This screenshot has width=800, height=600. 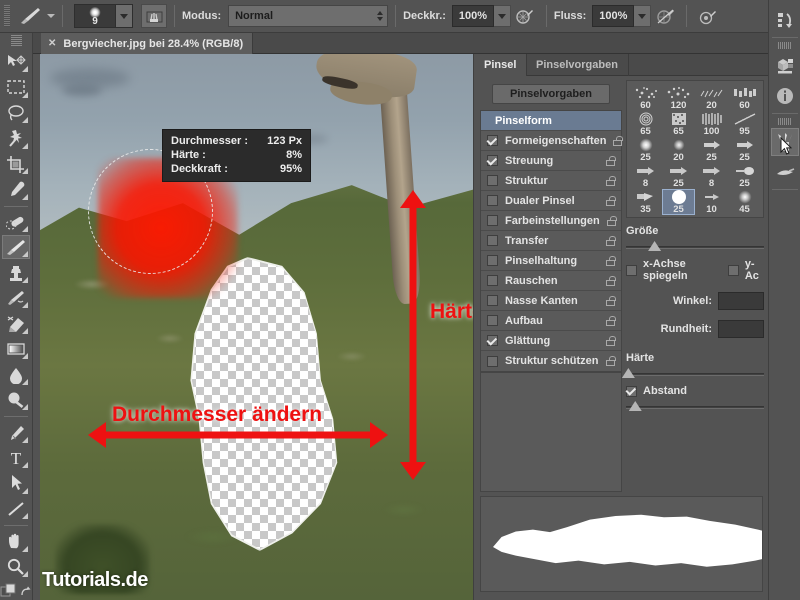 What do you see at coordinates (613, 16) in the screenshot?
I see `flow-value: 100%` at bounding box center [613, 16].